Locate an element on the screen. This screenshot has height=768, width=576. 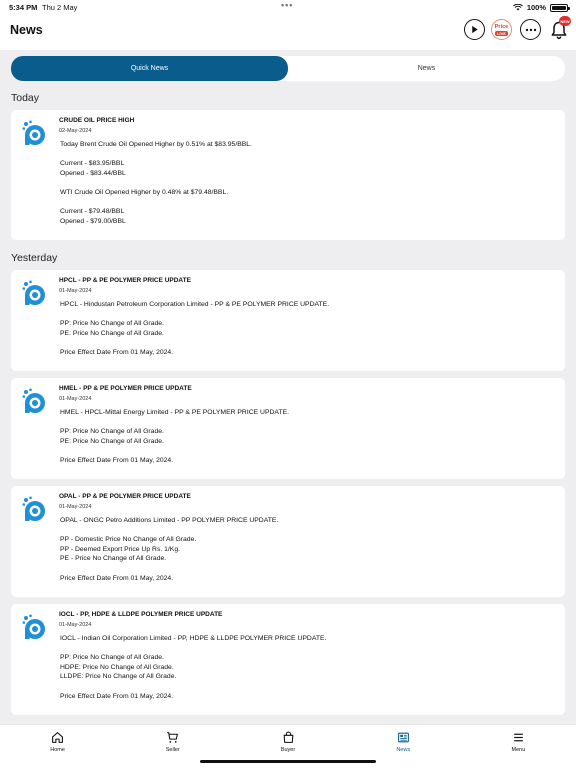
wifi-icon is located at coordinates (517, 7).